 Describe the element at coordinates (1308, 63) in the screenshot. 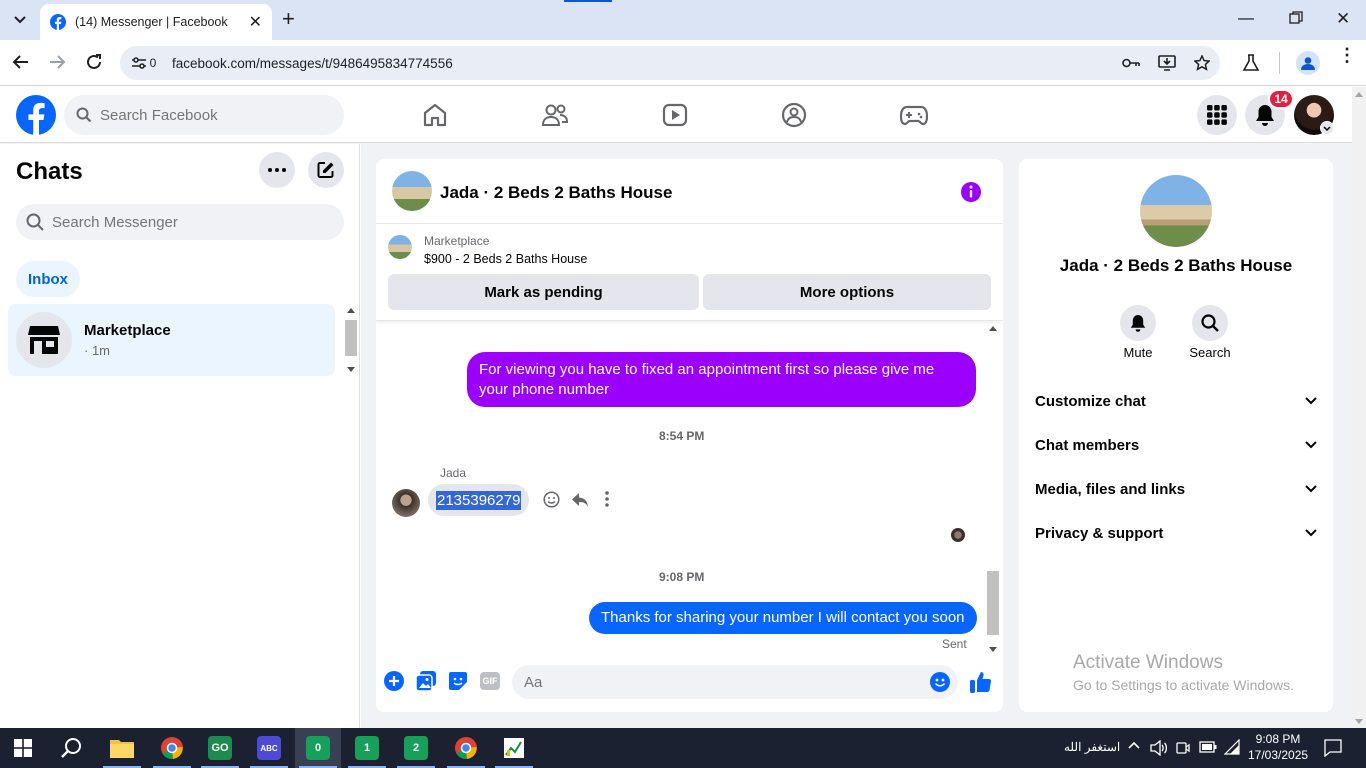

I see `profile-button` at that location.